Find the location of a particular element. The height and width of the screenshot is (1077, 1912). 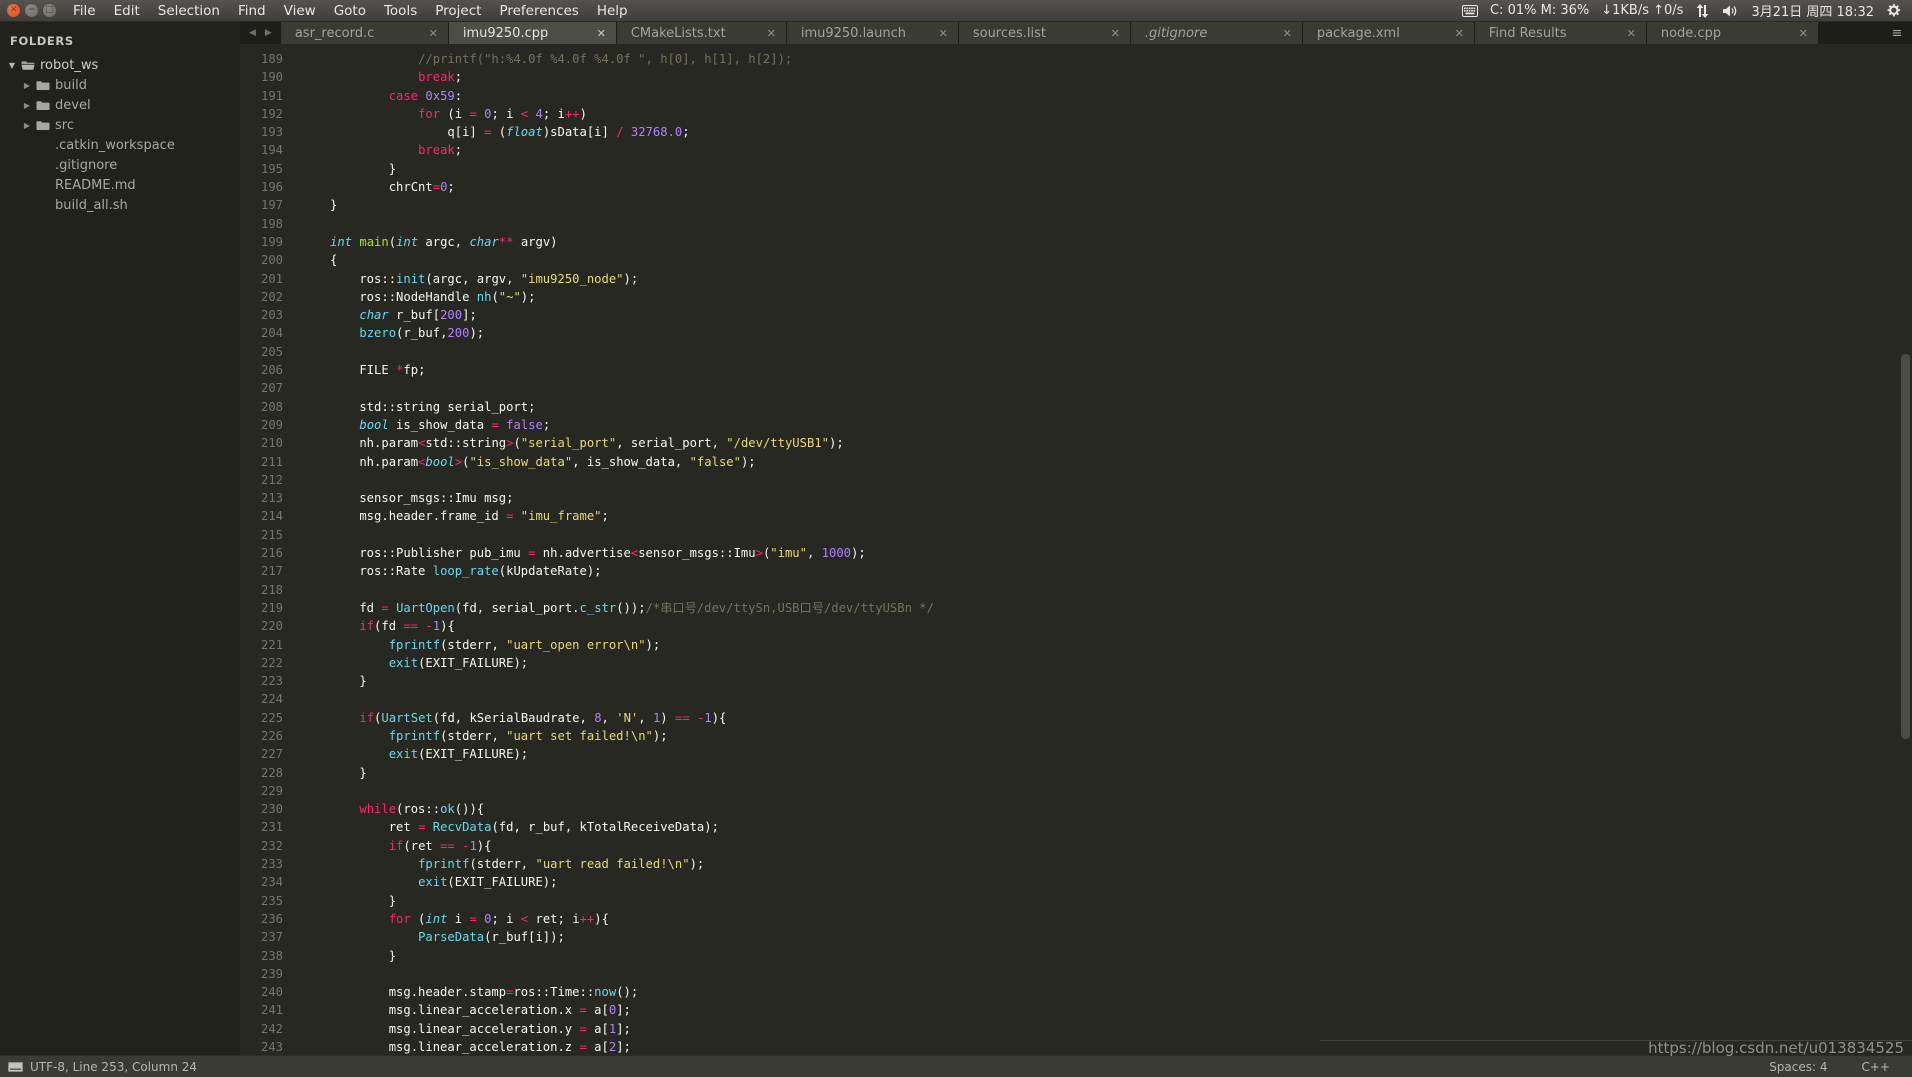

menu-help: Help is located at coordinates (612, 11).